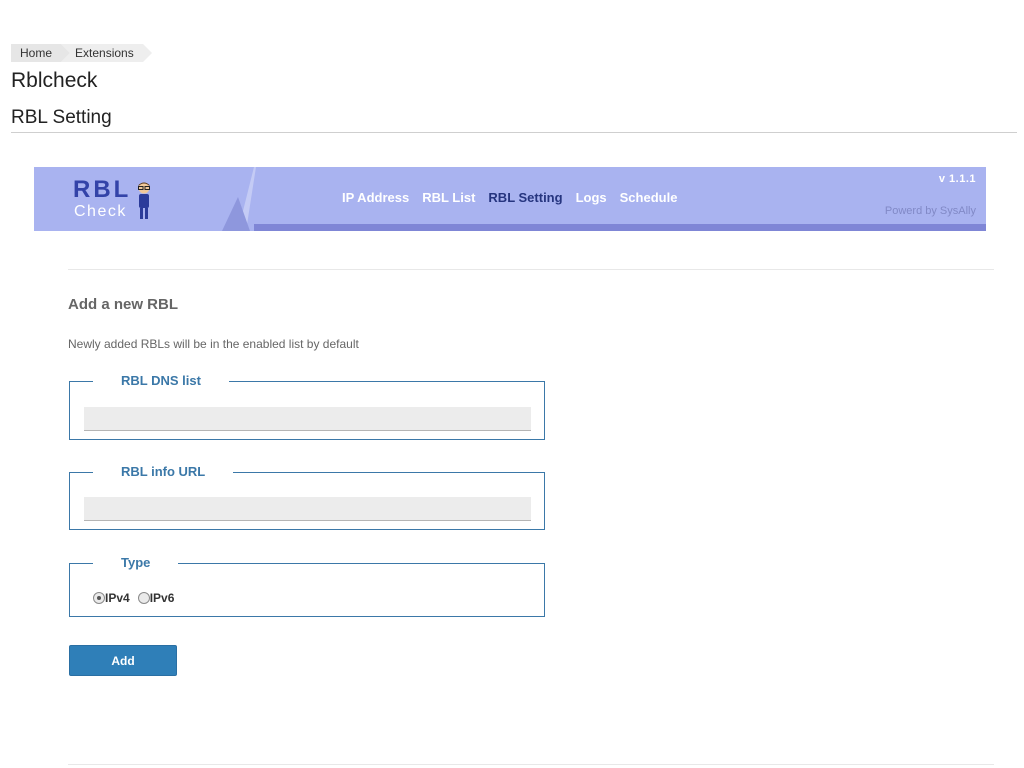  What do you see at coordinates (957, 179) in the screenshot?
I see `version-label: v 1.1.1` at bounding box center [957, 179].